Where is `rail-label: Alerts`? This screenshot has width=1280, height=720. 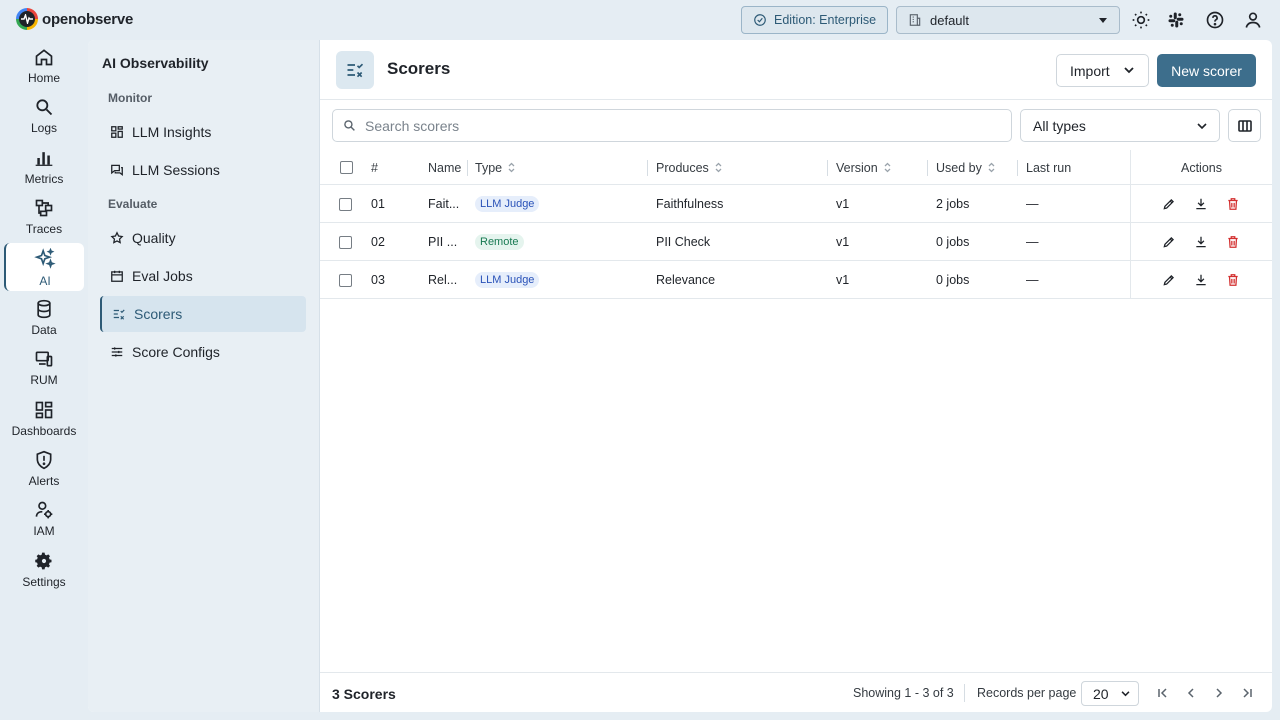 rail-label: Alerts is located at coordinates (44, 481).